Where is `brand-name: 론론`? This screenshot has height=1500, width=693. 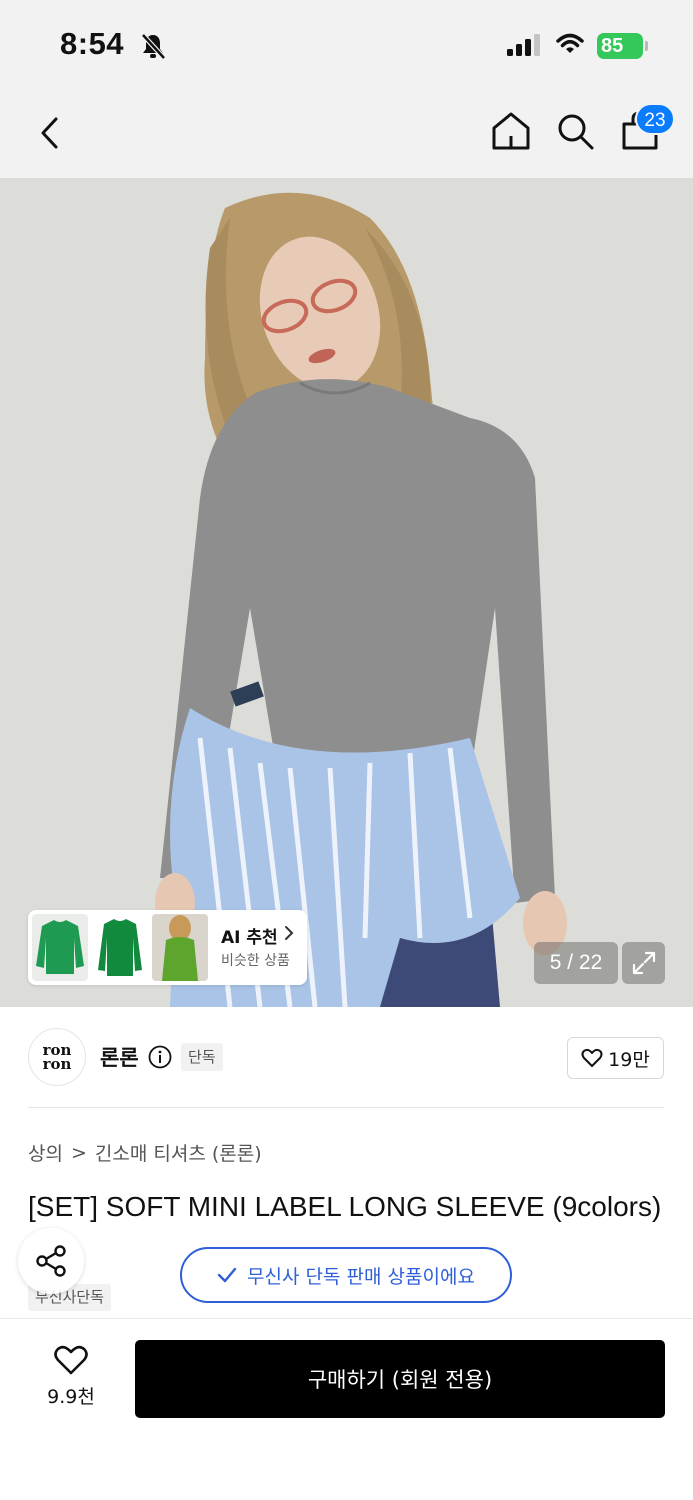
brand-name: 론론 is located at coordinates (119, 1057).